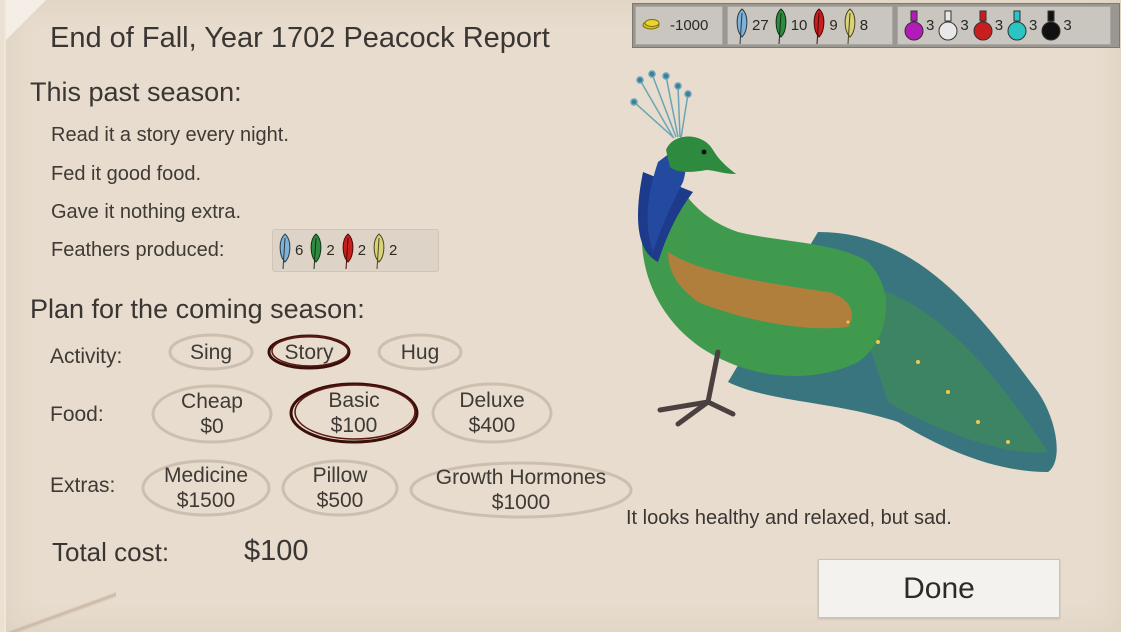 This screenshot has height=632, width=1121. Describe the element at coordinates (521, 502) in the screenshot. I see `extras-growth-hormones-price: $1000` at that location.